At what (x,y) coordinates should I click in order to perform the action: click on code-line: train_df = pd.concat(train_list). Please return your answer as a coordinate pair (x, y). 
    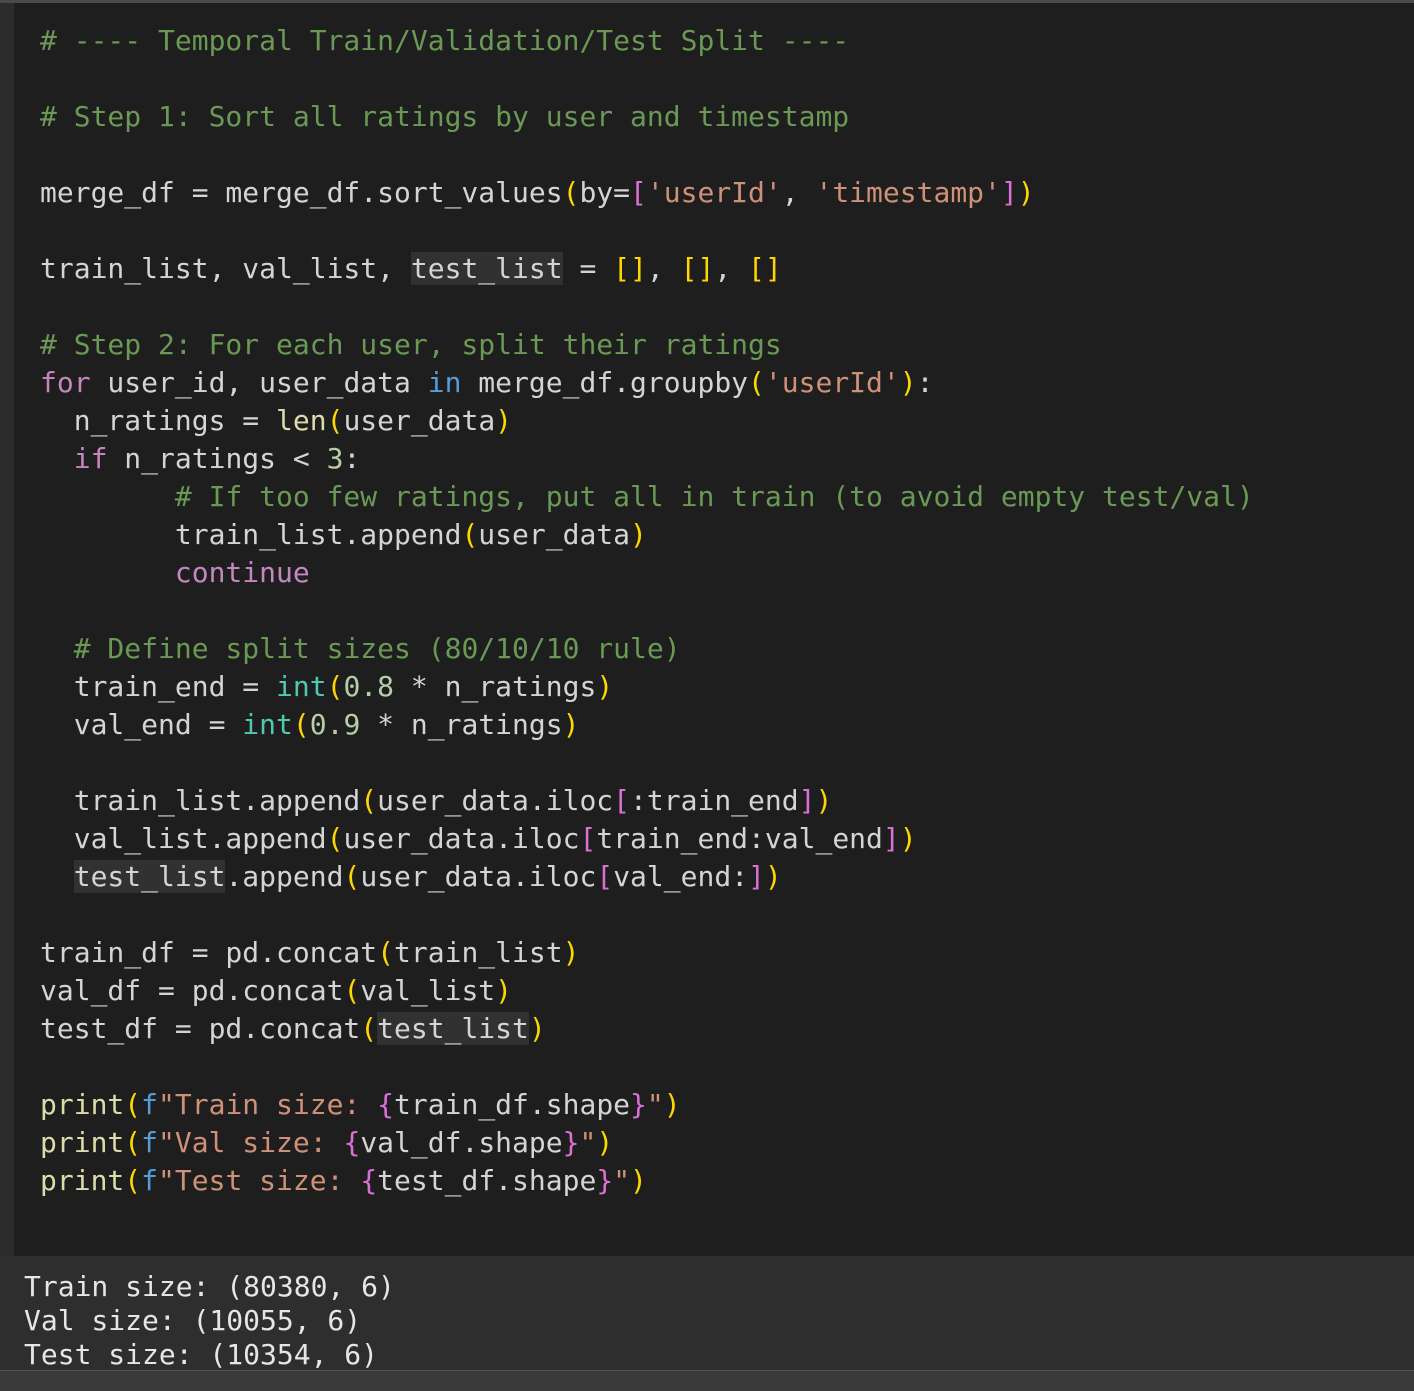
    Looking at the image, I should click on (647, 953).